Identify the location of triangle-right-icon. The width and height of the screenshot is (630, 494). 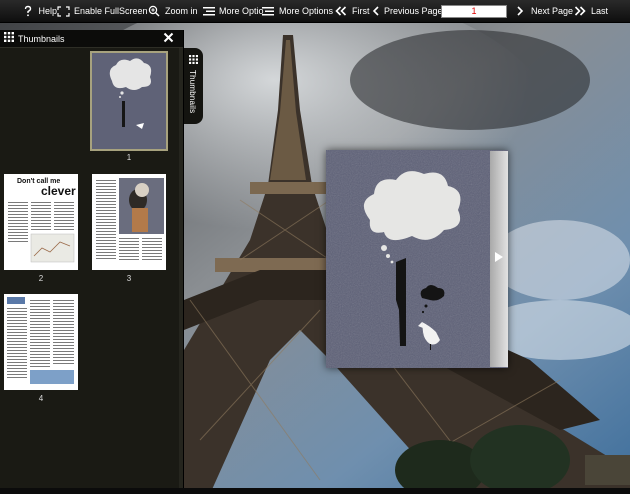
(499, 258).